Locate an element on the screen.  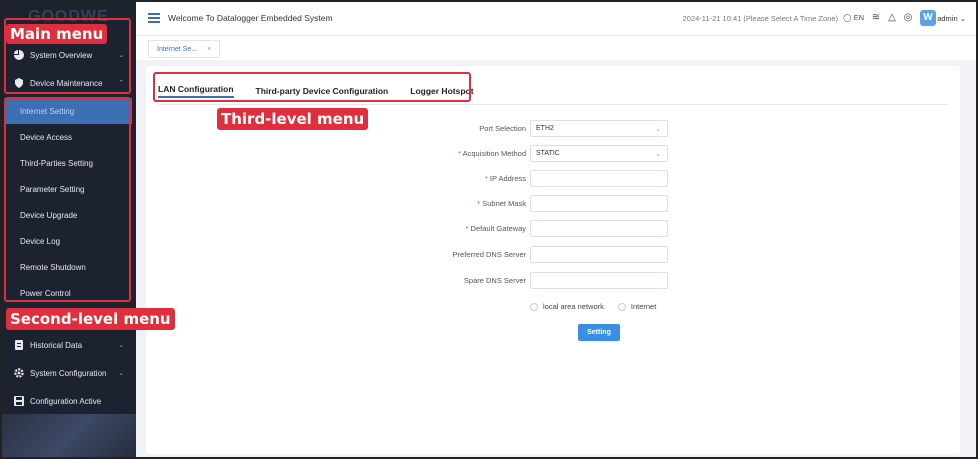
form-row-acquisition-method: * Acquisition Method STATIC ⌄ is located at coordinates (552, 153).